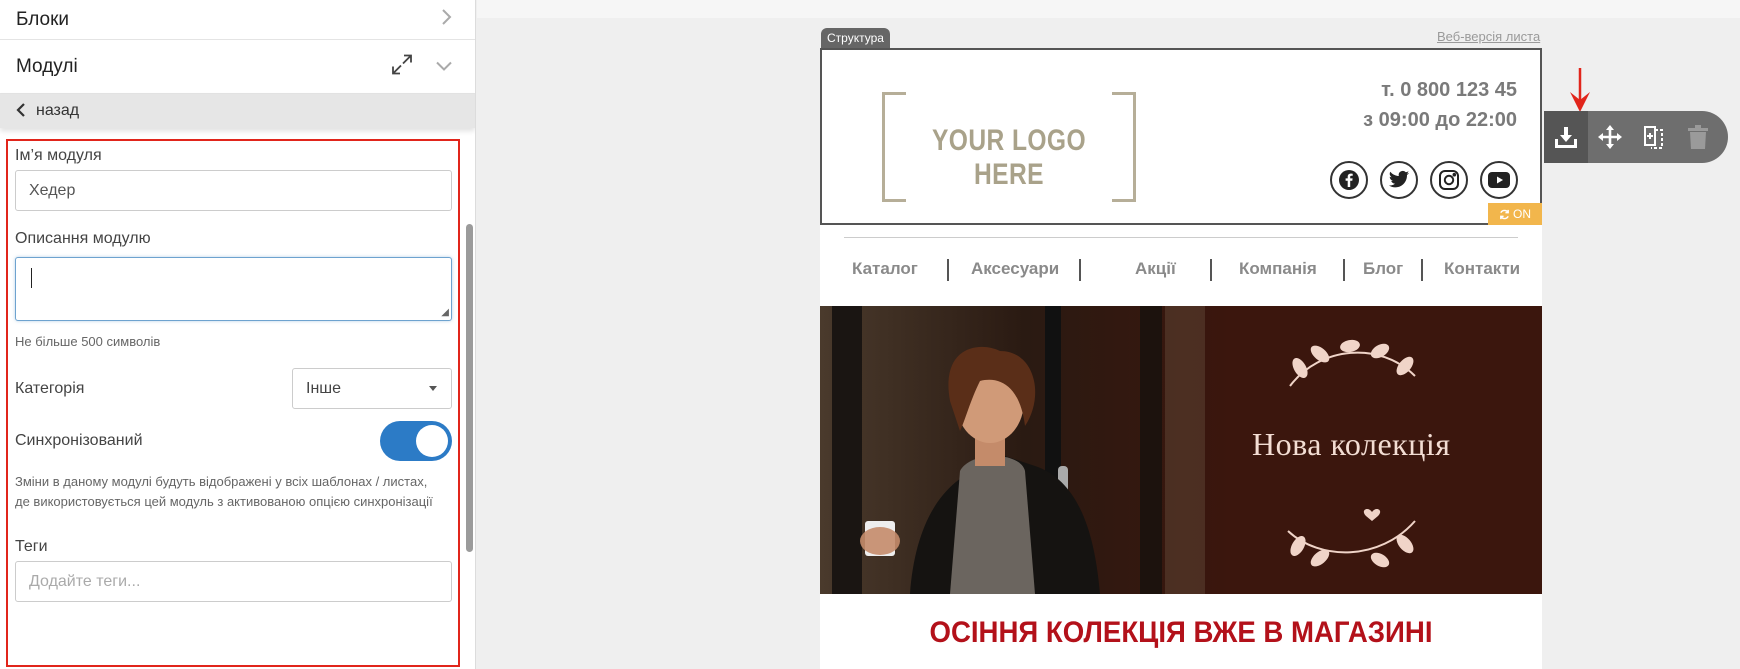  I want to click on tags-label: Теги, so click(31, 546).